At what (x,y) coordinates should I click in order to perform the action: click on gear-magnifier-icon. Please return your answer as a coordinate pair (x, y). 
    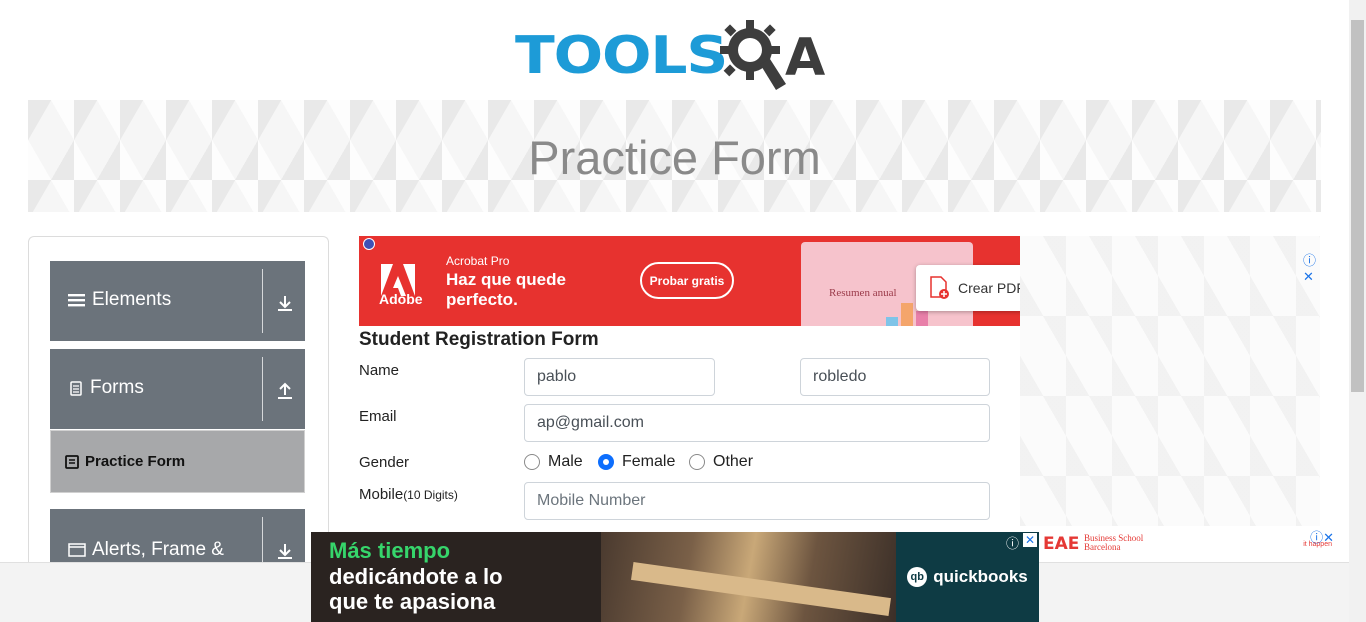
    Looking at the image, I should click on (753, 55).